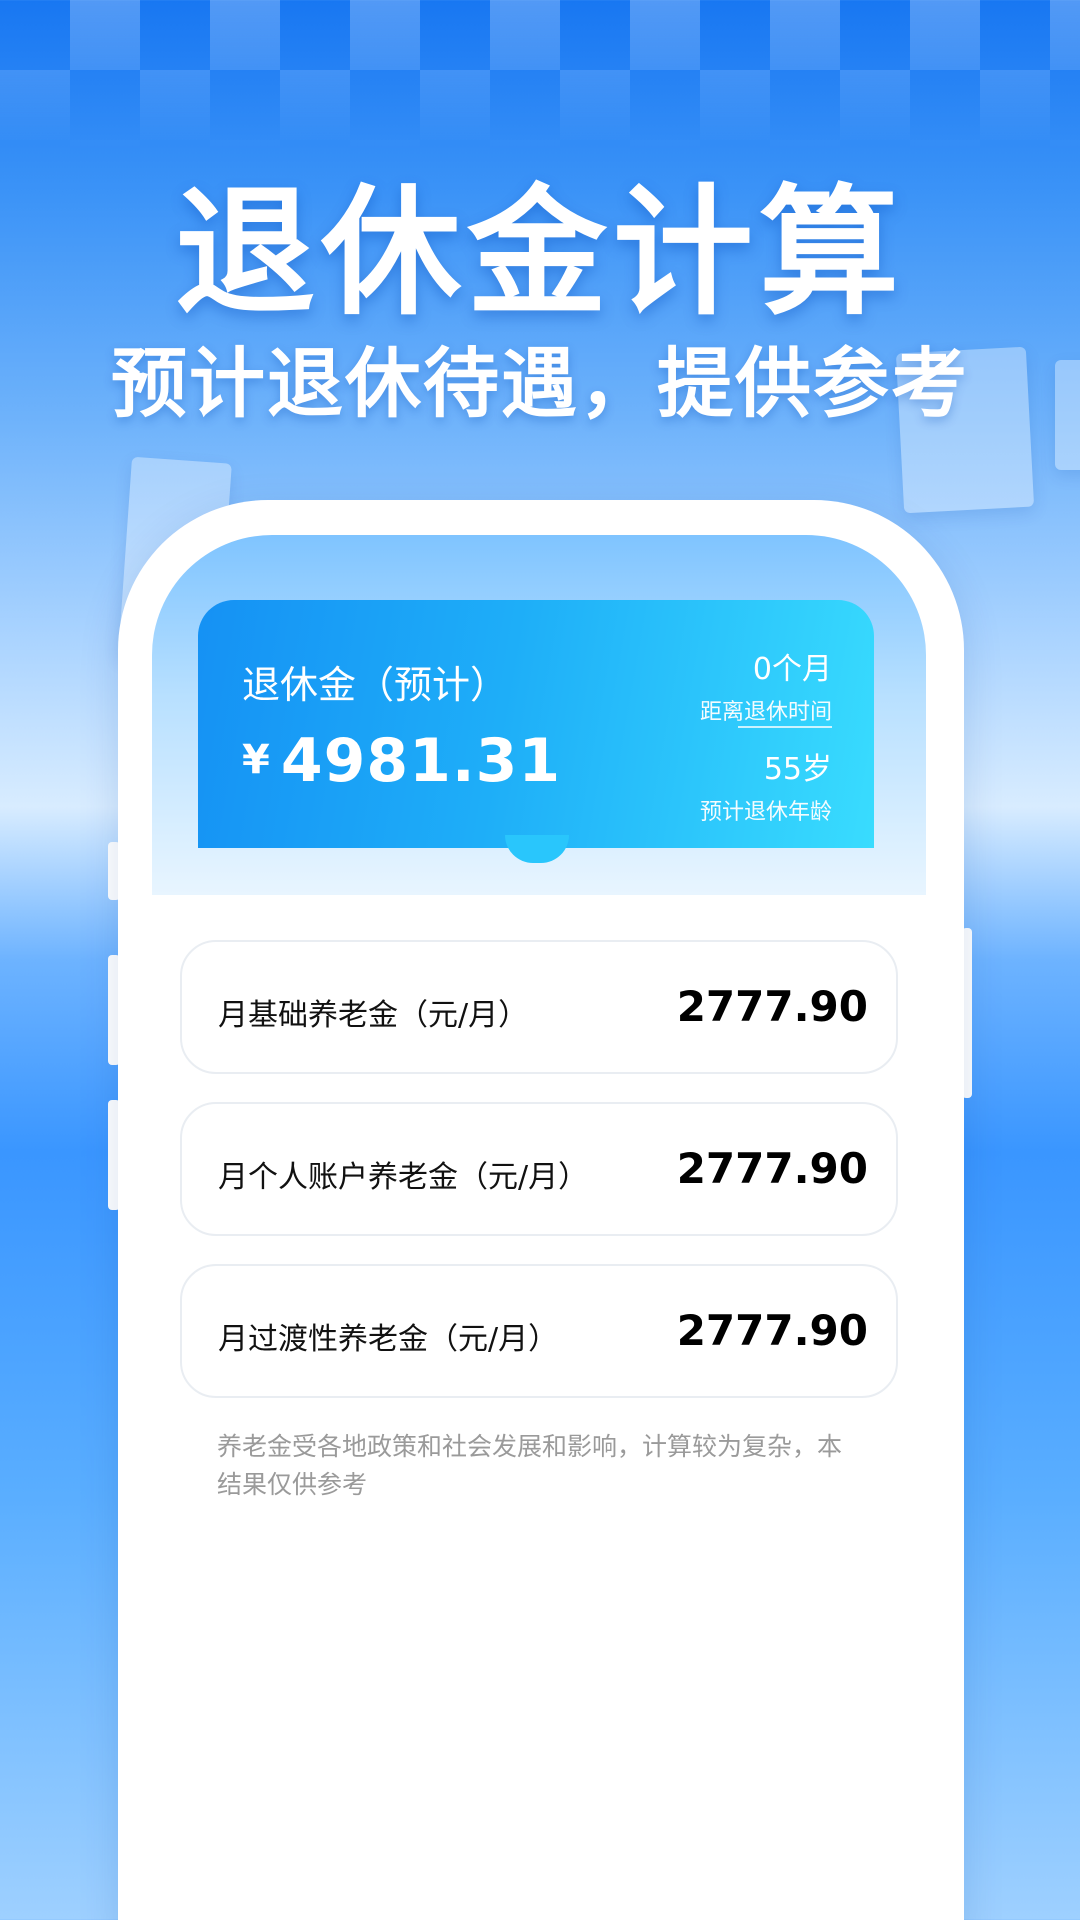 The height and width of the screenshot is (1920, 1080). Describe the element at coordinates (765, 812) in the screenshot. I see `retire-age-caption: 预计退休年龄` at that location.